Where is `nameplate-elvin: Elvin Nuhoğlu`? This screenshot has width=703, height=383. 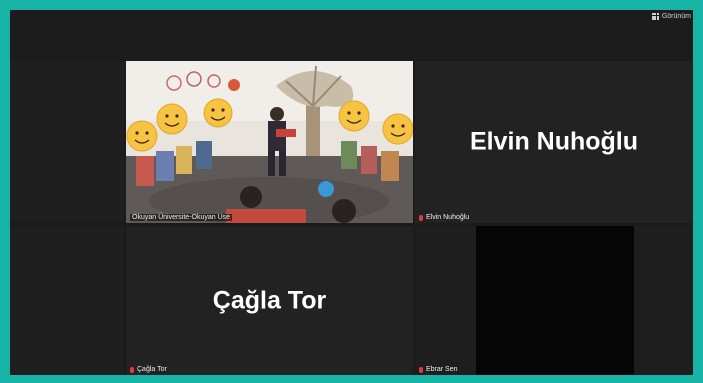 nameplate-elvin: Elvin Nuhoğlu is located at coordinates (444, 217).